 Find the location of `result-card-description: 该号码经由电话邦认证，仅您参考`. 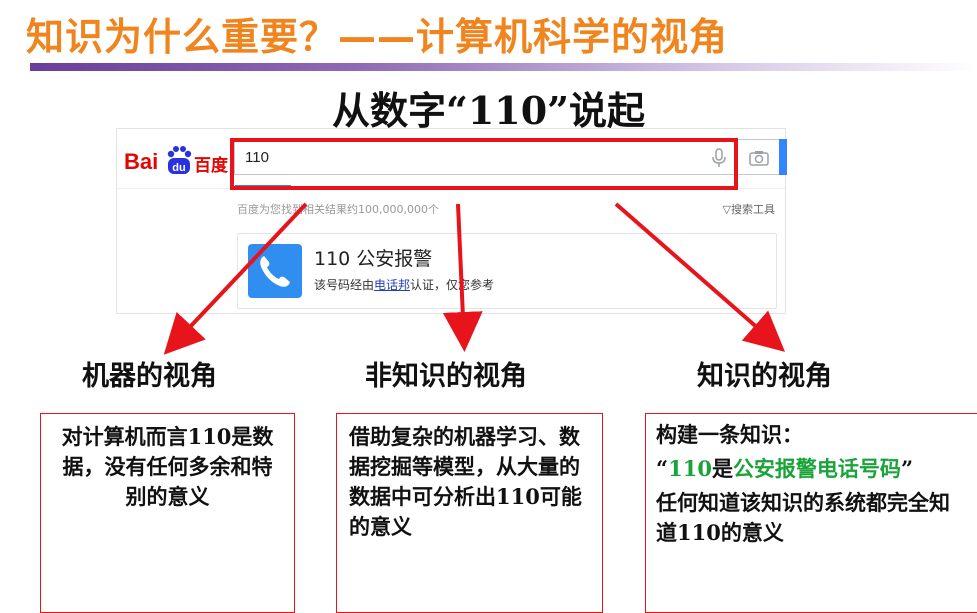

result-card-description: 该号码经由电话邦认证，仅您参考 is located at coordinates (404, 285).